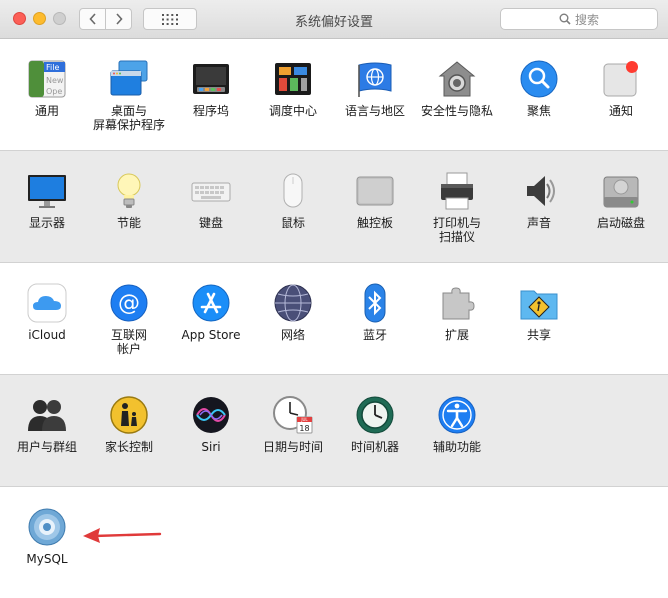  What do you see at coordinates (129, 415) in the screenshot?
I see `parental-controls-icon` at bounding box center [129, 415].